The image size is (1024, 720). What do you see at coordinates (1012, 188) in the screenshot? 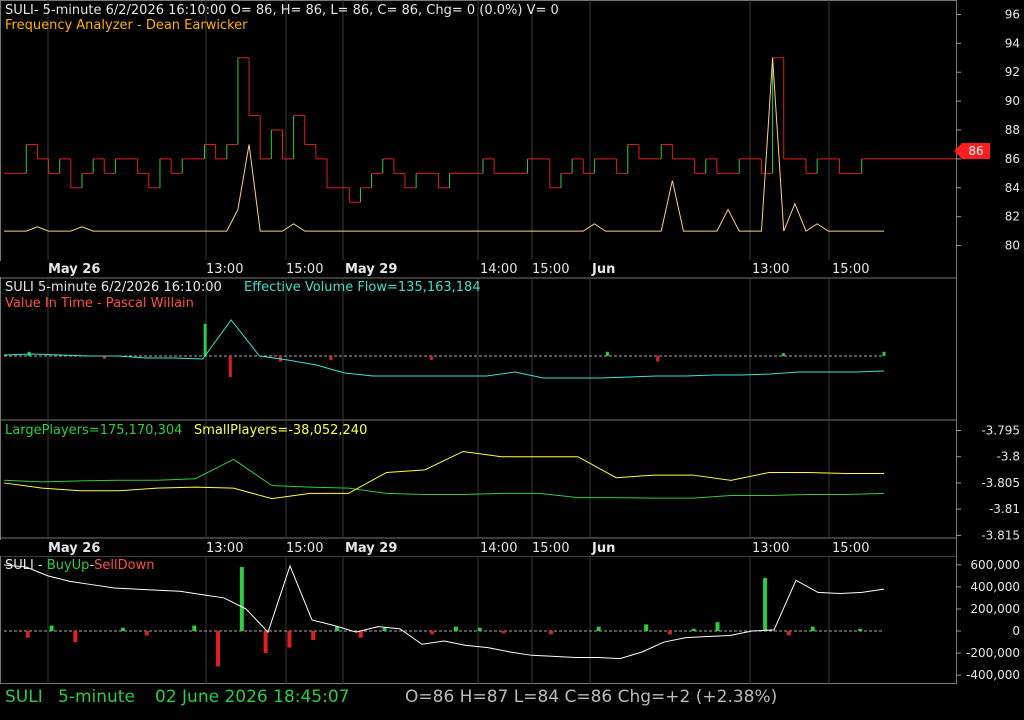
I see `y-tick-label: 84` at bounding box center [1012, 188].